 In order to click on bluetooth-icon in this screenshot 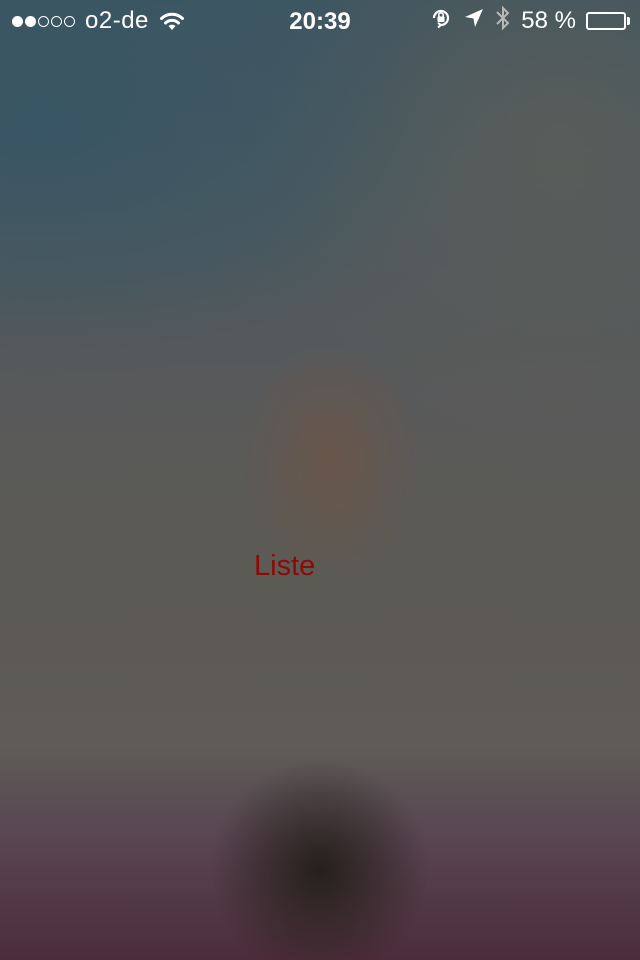, I will do `click(503, 21)`.